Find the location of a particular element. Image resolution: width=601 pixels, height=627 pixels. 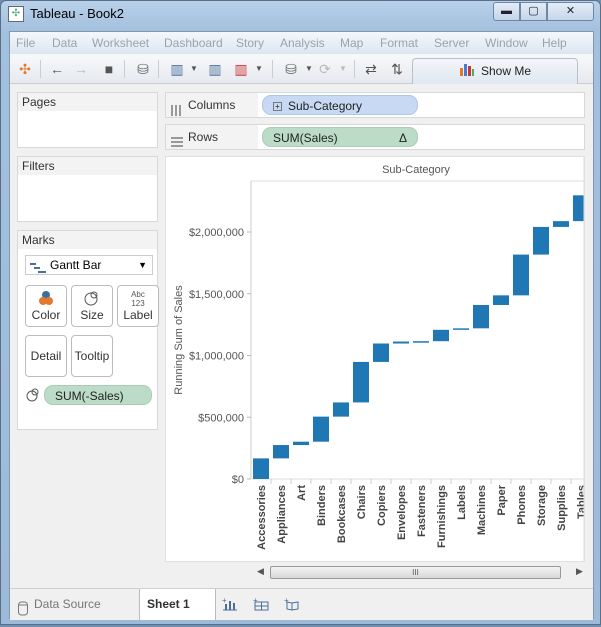

menu-data: Data is located at coordinates (64, 43).